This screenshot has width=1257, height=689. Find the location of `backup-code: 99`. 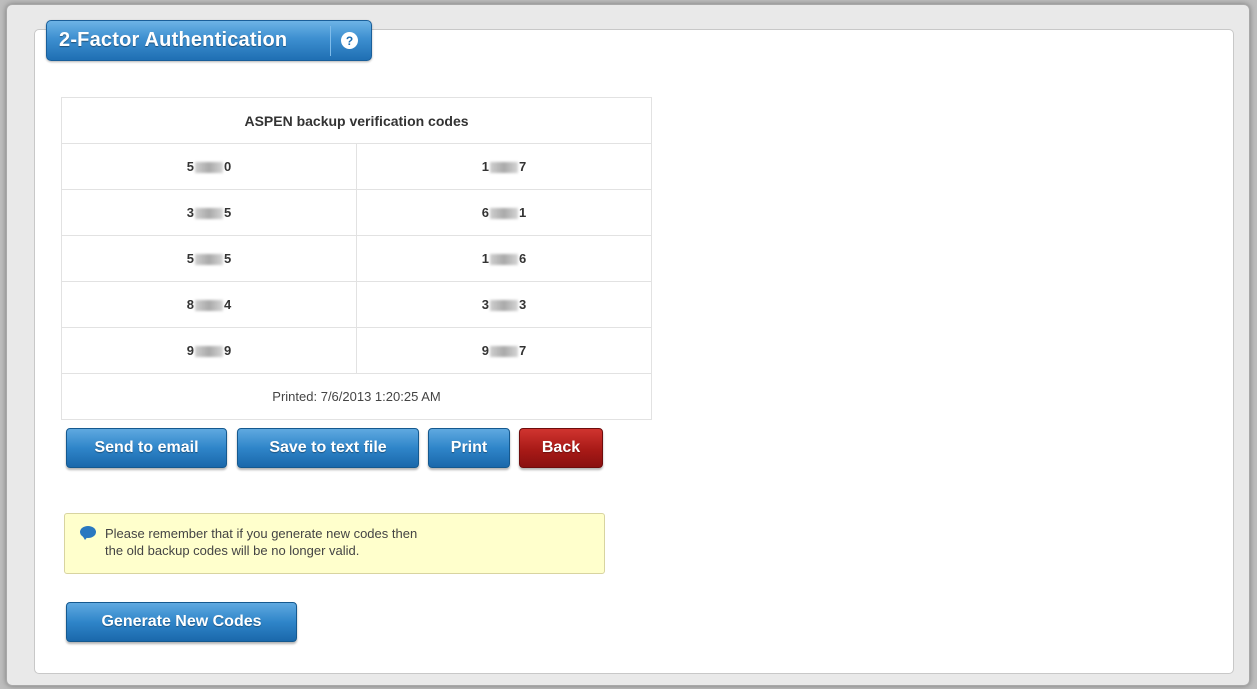

backup-code: 99 is located at coordinates (209, 350).